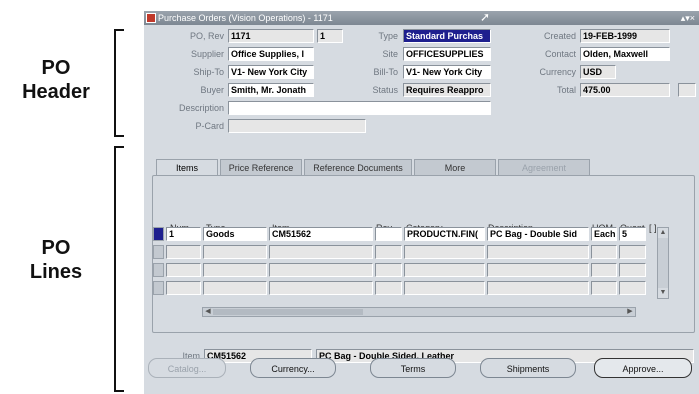 The width and height of the screenshot is (699, 394). I want to click on pcard-field, so click(297, 126).